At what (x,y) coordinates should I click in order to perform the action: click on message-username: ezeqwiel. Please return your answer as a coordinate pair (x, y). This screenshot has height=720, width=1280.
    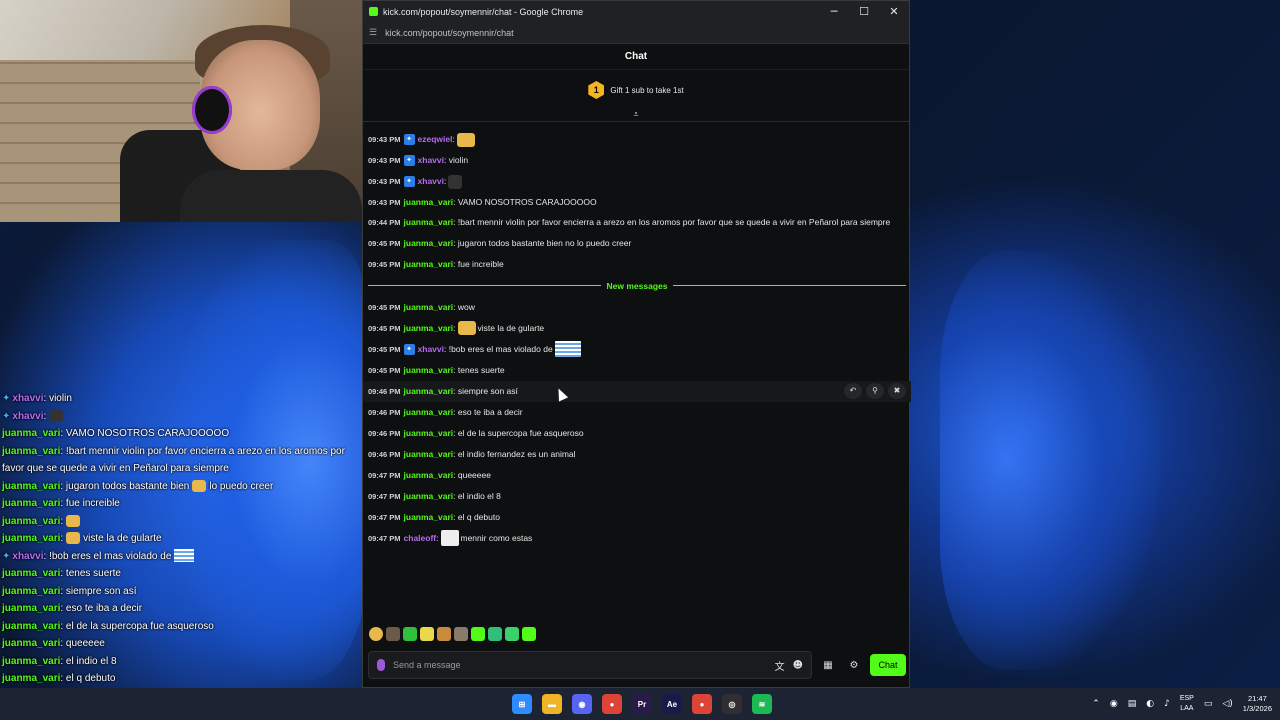
    Looking at the image, I should click on (435, 139).